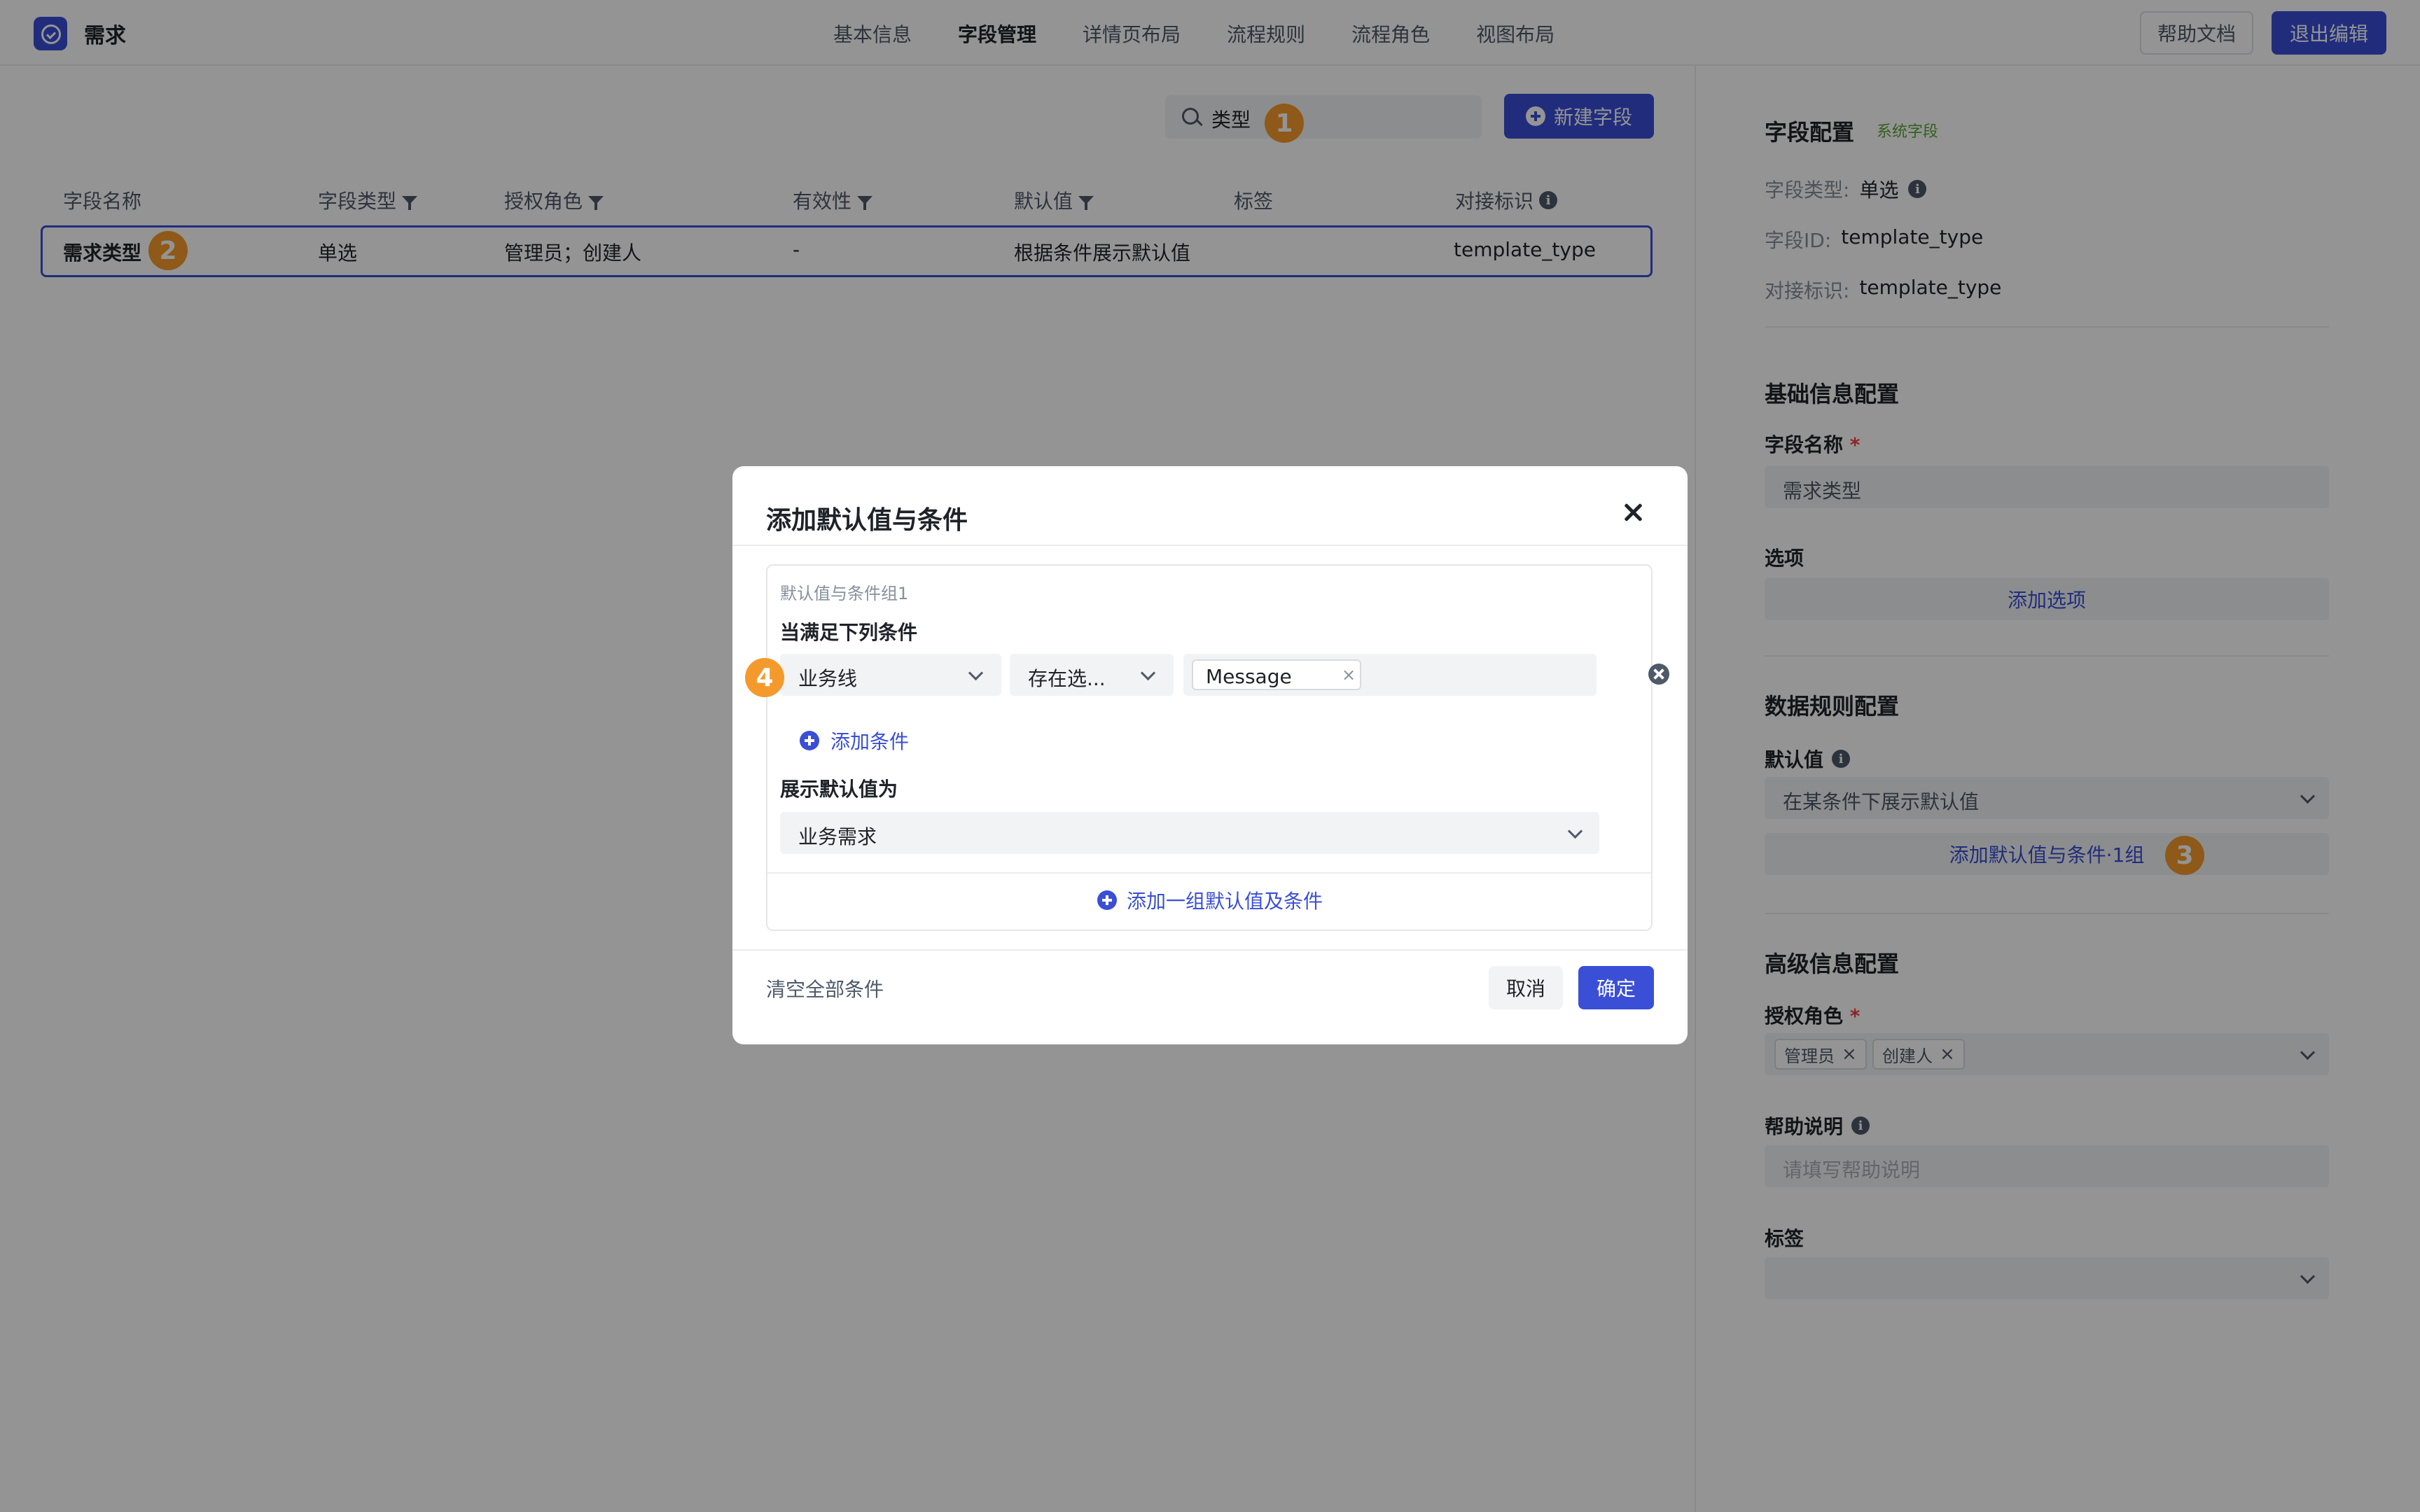  Describe the element at coordinates (890, 675) in the screenshot. I see `field-select: 业务线` at that location.